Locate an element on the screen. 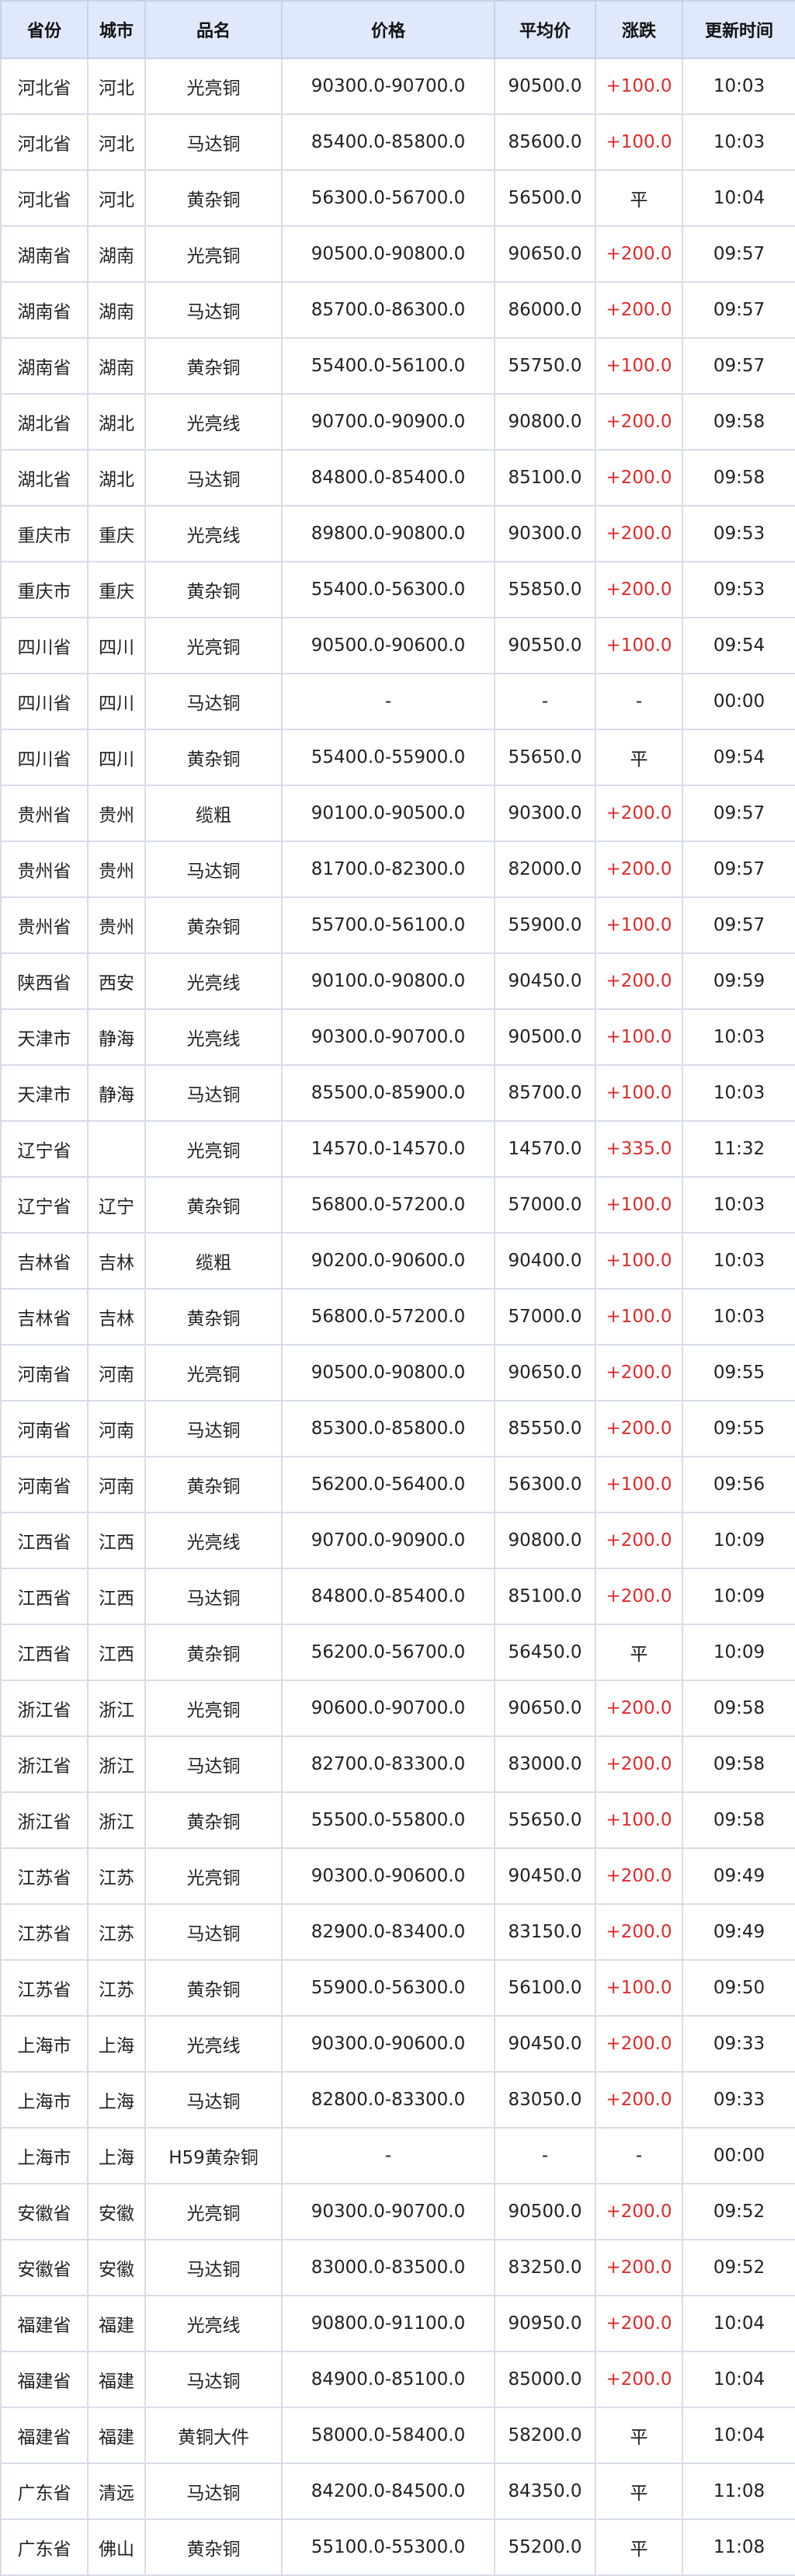 This screenshot has height=2576, width=795. cell-avg-price: 55200.0 is located at coordinates (545, 2547).